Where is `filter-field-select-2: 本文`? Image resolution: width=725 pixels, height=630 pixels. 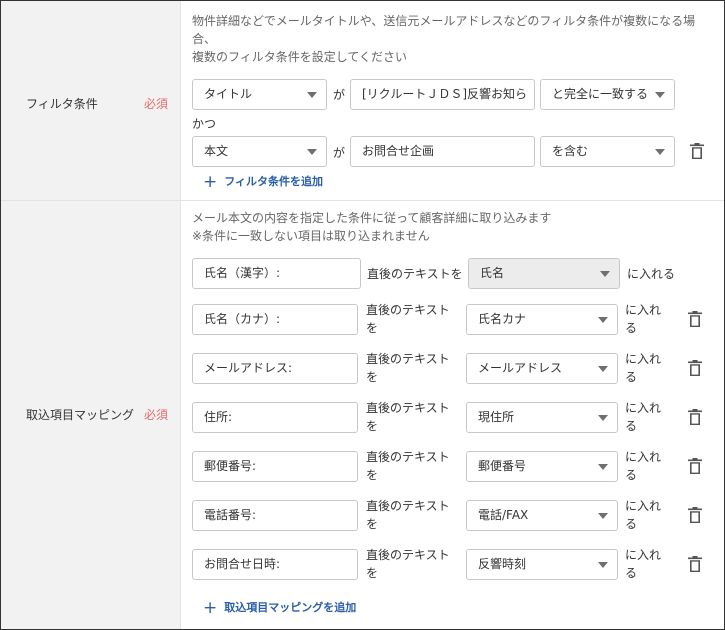
filter-field-select-2: 本文 is located at coordinates (259, 151).